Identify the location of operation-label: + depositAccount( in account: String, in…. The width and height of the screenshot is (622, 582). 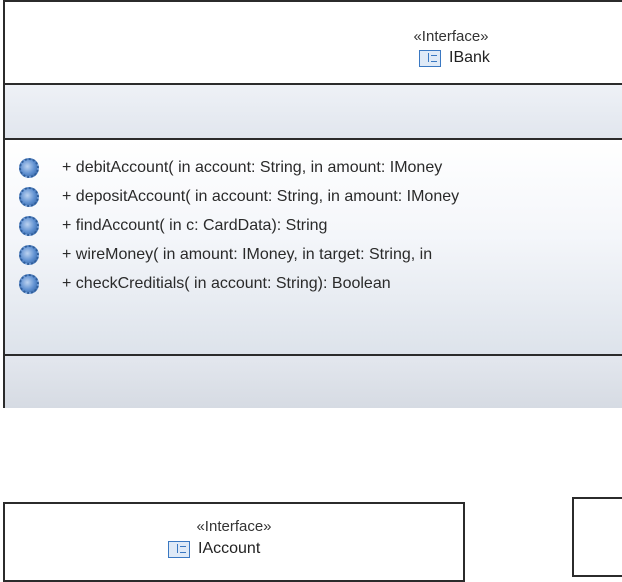
(261, 196).